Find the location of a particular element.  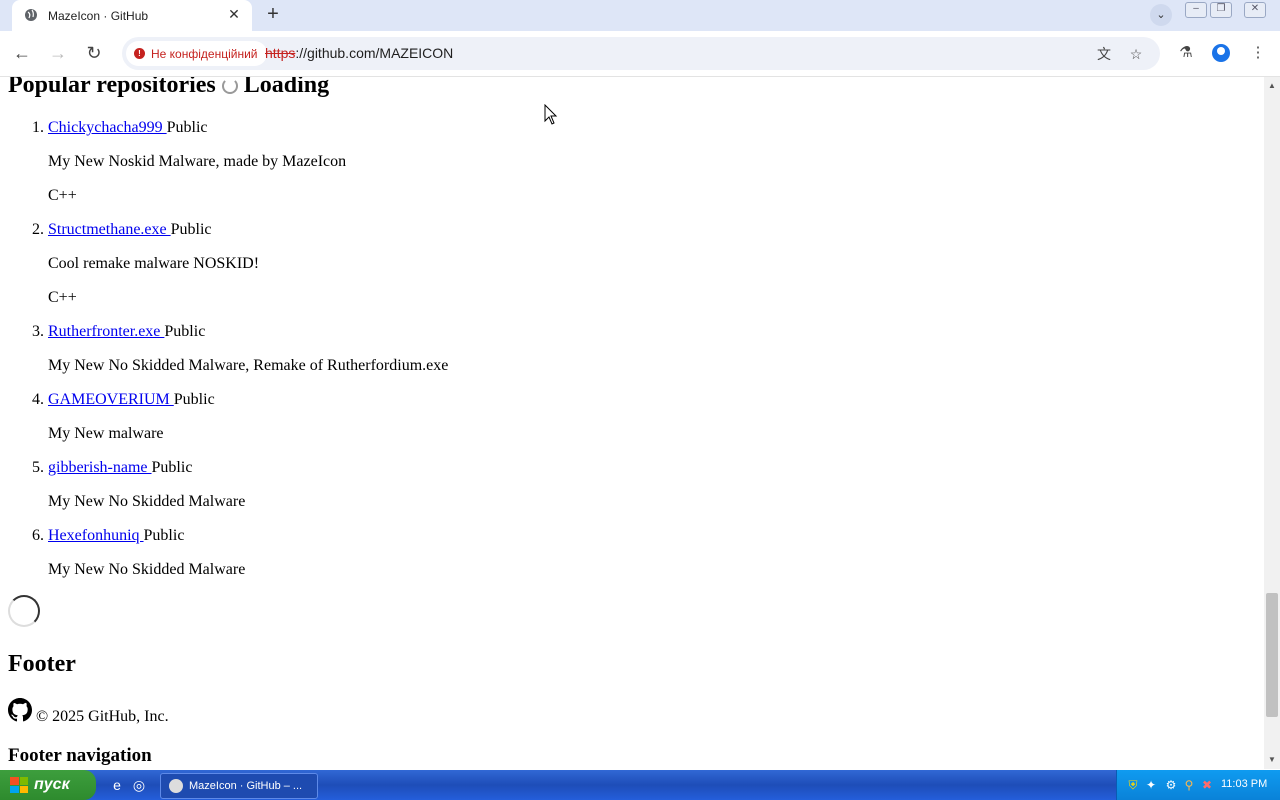

chrome-icon is located at coordinates (176, 786).